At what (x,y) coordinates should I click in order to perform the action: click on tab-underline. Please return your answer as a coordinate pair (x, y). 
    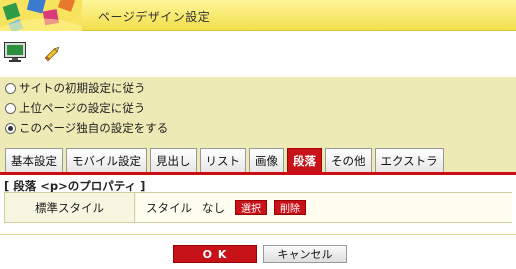
    Looking at the image, I should click on (258, 173).